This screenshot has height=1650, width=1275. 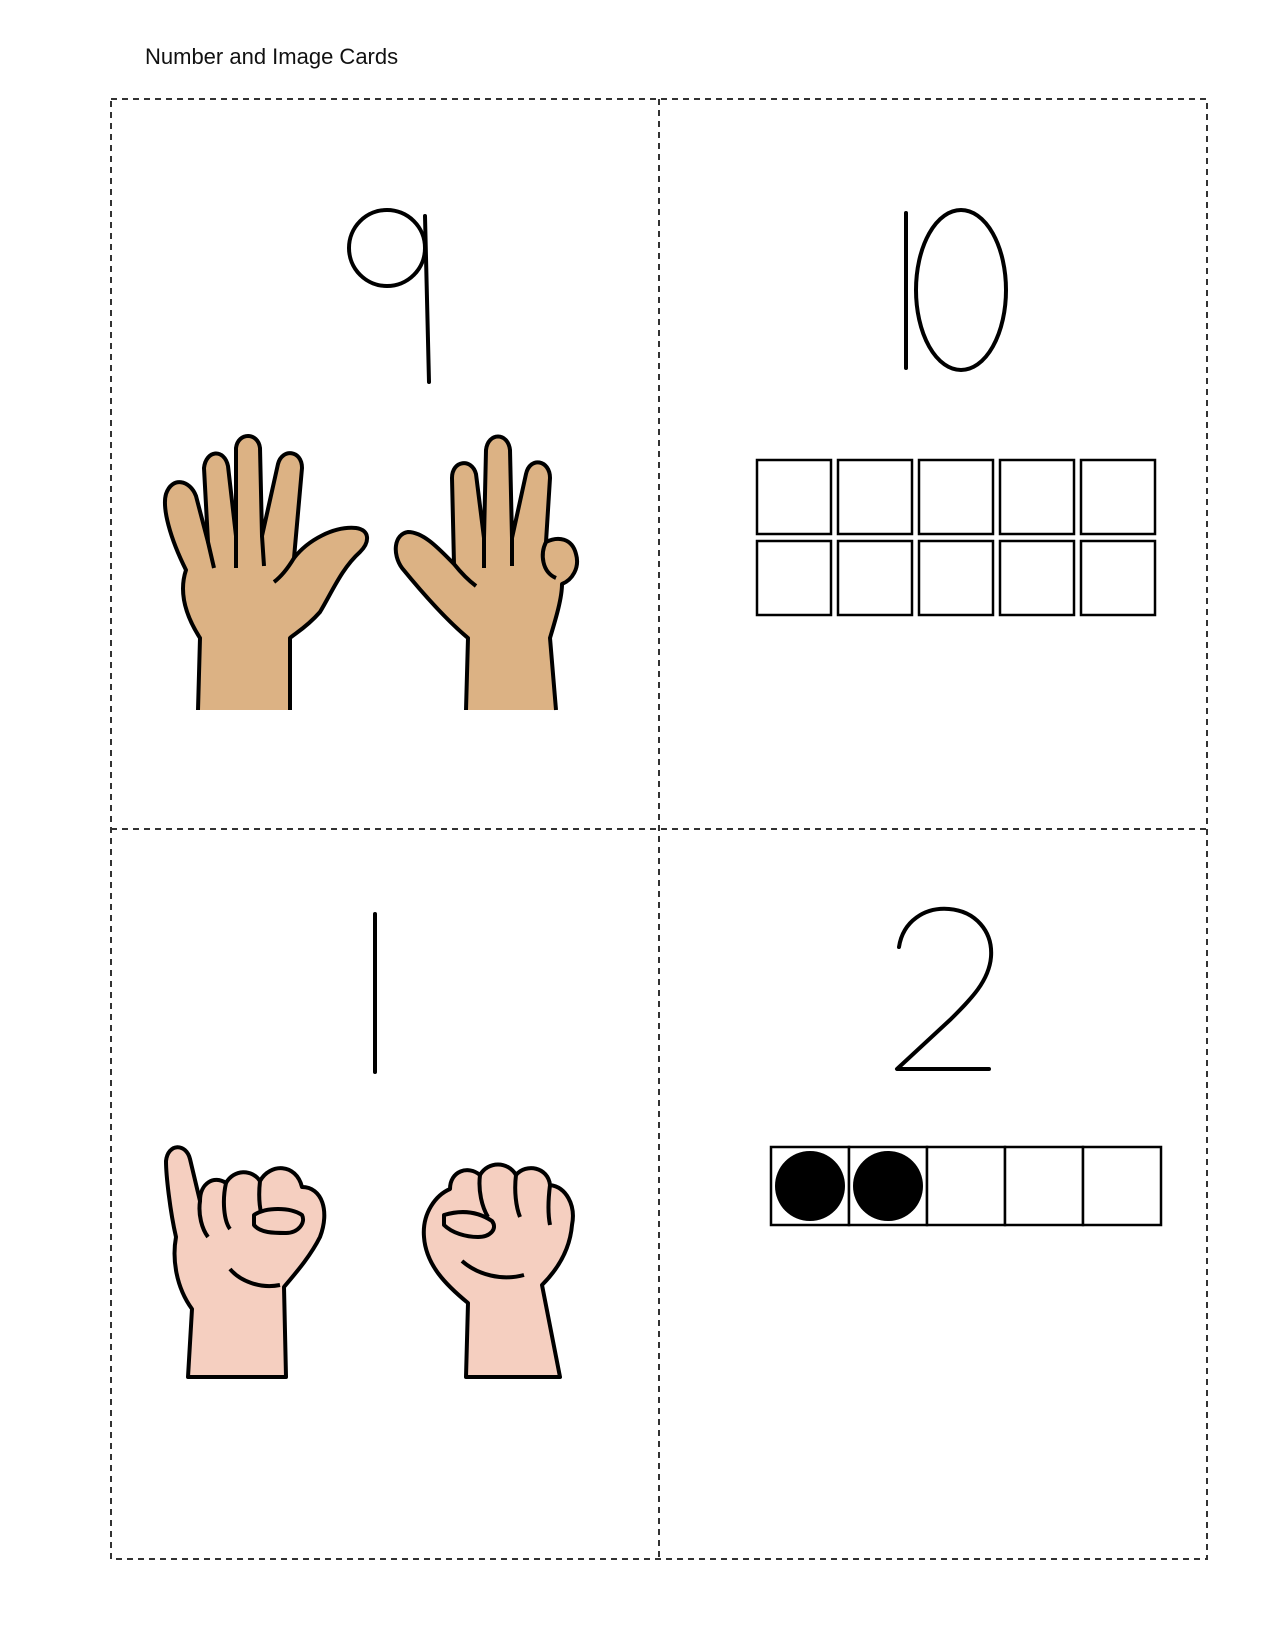 What do you see at coordinates (245, 1262) in the screenshot?
I see `hand-one-finger-icon` at bounding box center [245, 1262].